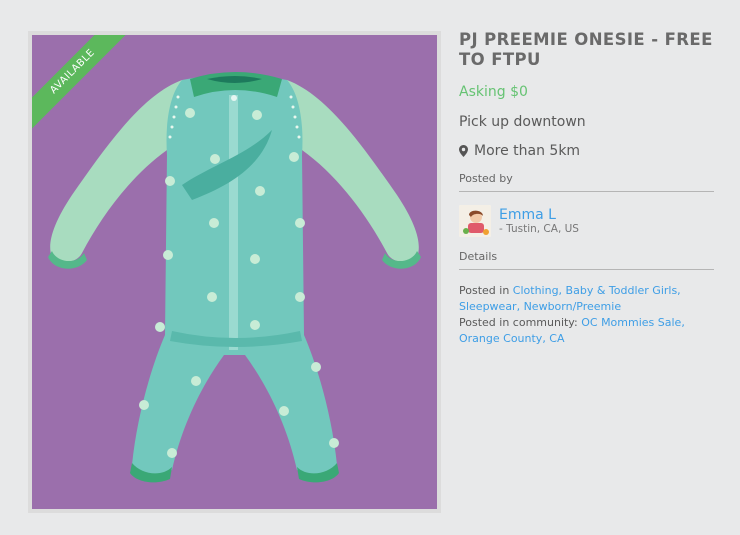 The width and height of the screenshot is (740, 535). What do you see at coordinates (486, 290) in the screenshot?
I see `posted-in-prefix: Posted in` at bounding box center [486, 290].